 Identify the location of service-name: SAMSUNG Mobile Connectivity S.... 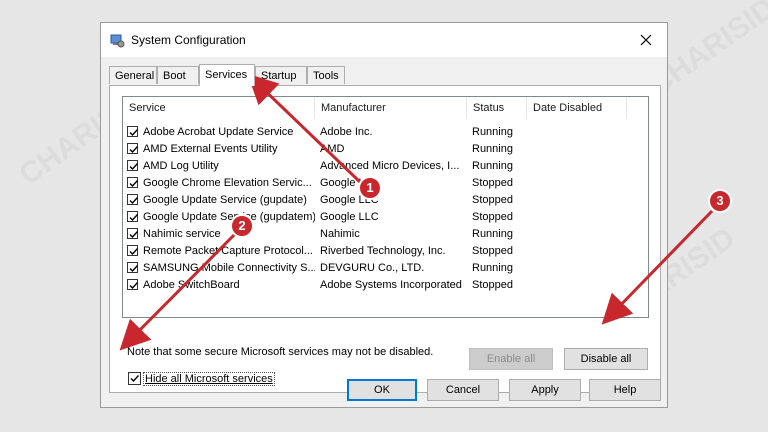
(229, 268).